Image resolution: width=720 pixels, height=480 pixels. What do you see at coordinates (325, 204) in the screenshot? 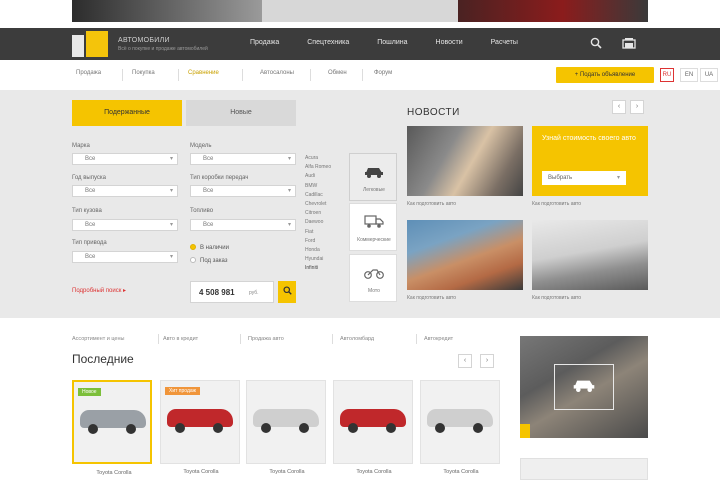
I see `make-link: Chevrolet` at bounding box center [325, 204].